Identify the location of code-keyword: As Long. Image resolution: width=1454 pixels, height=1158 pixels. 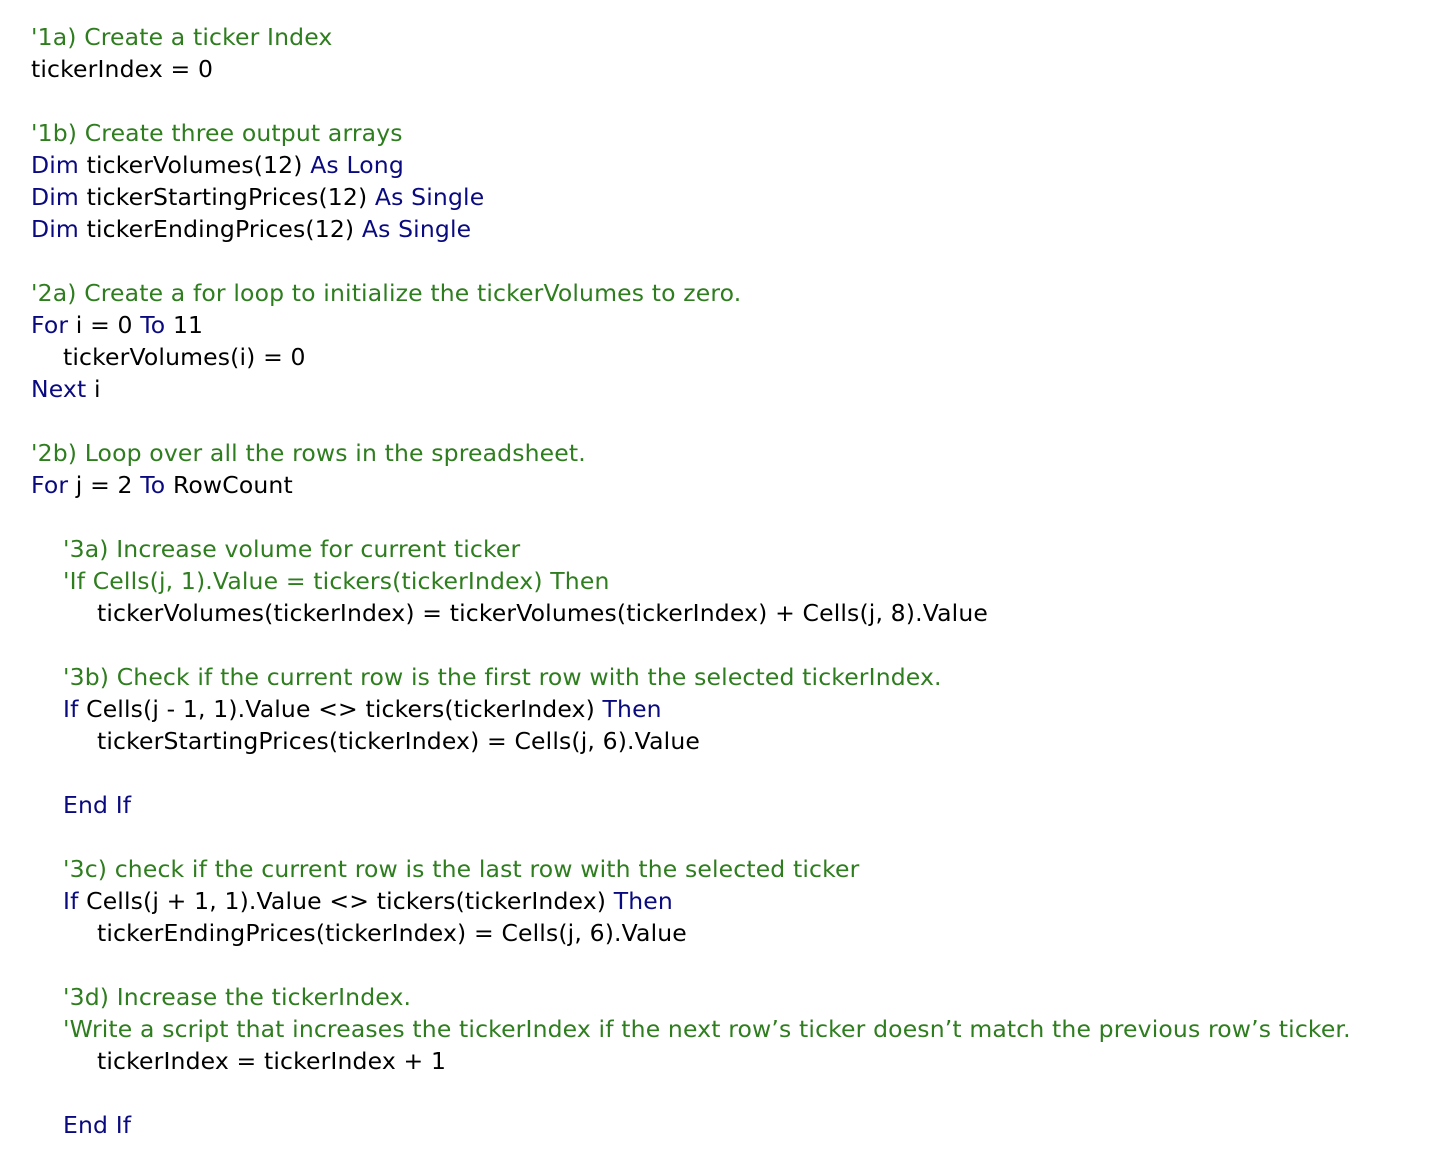
(357, 165).